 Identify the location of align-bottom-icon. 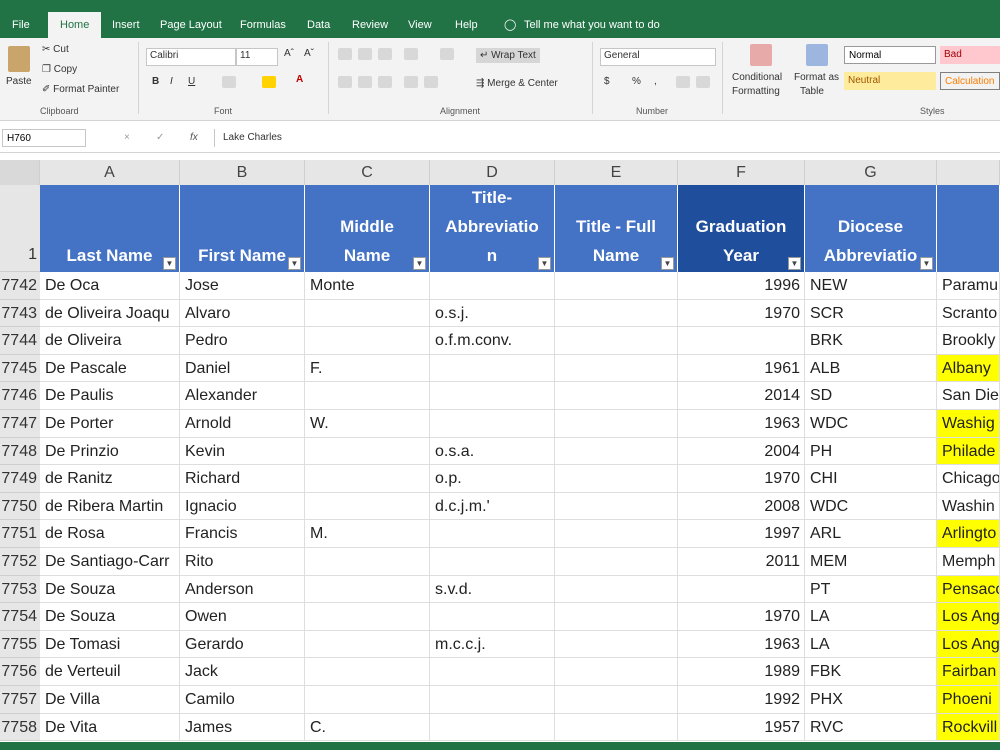
(385, 54).